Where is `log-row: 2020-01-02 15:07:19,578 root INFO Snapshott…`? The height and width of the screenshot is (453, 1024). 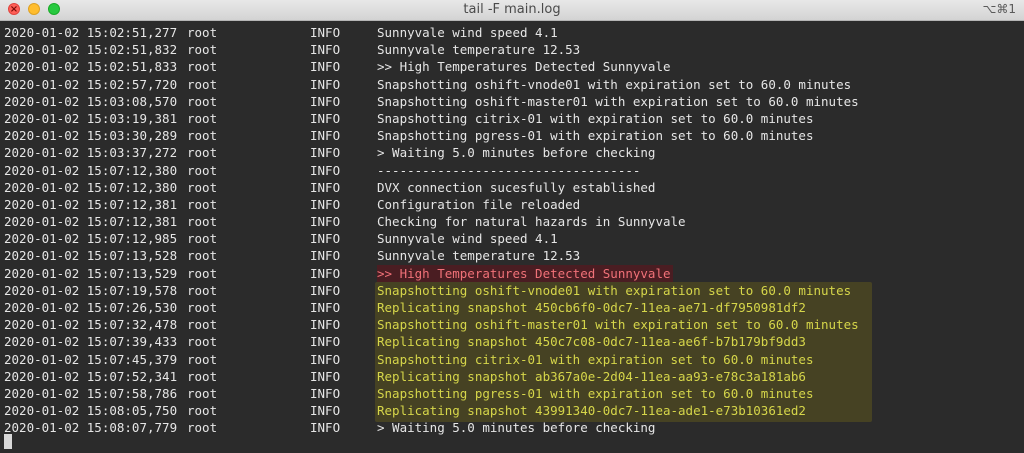
log-row: 2020-01-02 15:07:19,578 root INFO Snapshott… is located at coordinates (512, 290).